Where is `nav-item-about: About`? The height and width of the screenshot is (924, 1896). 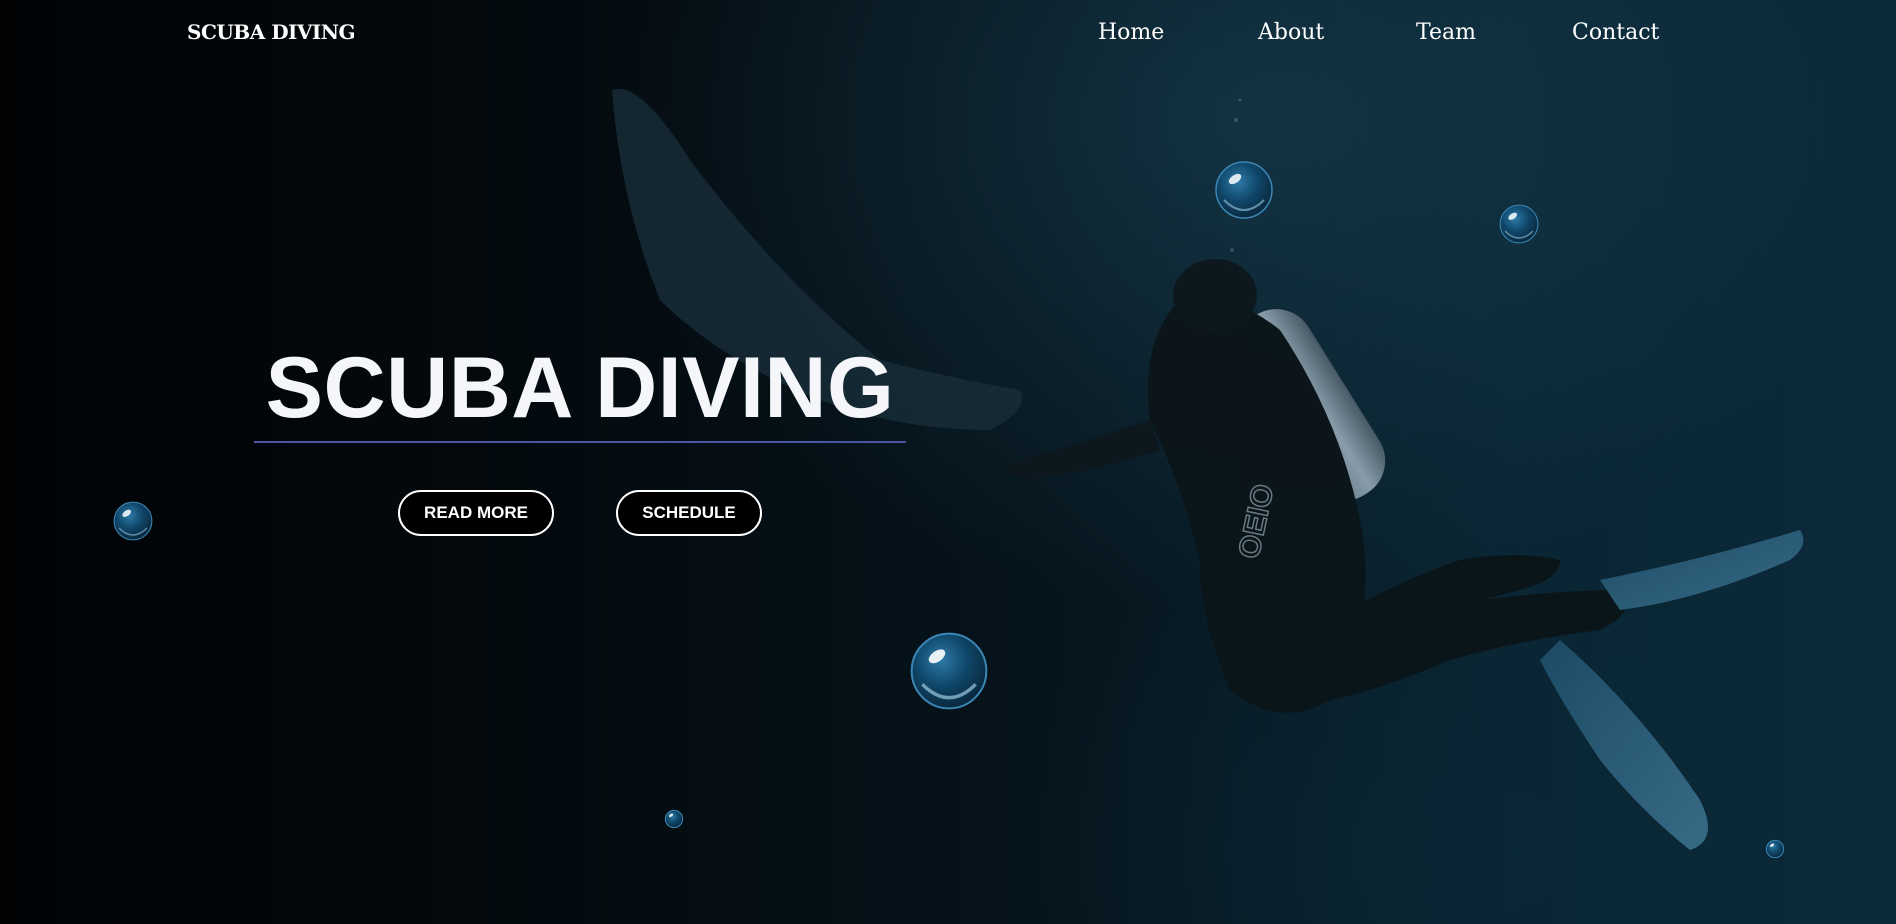 nav-item-about: About is located at coordinates (1291, 32).